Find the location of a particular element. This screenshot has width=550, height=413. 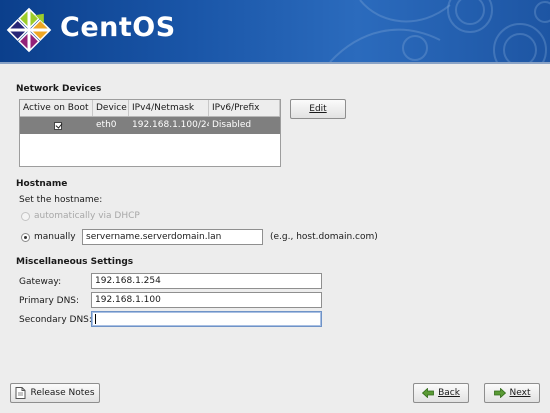

edit-button: Edit is located at coordinates (318, 109).